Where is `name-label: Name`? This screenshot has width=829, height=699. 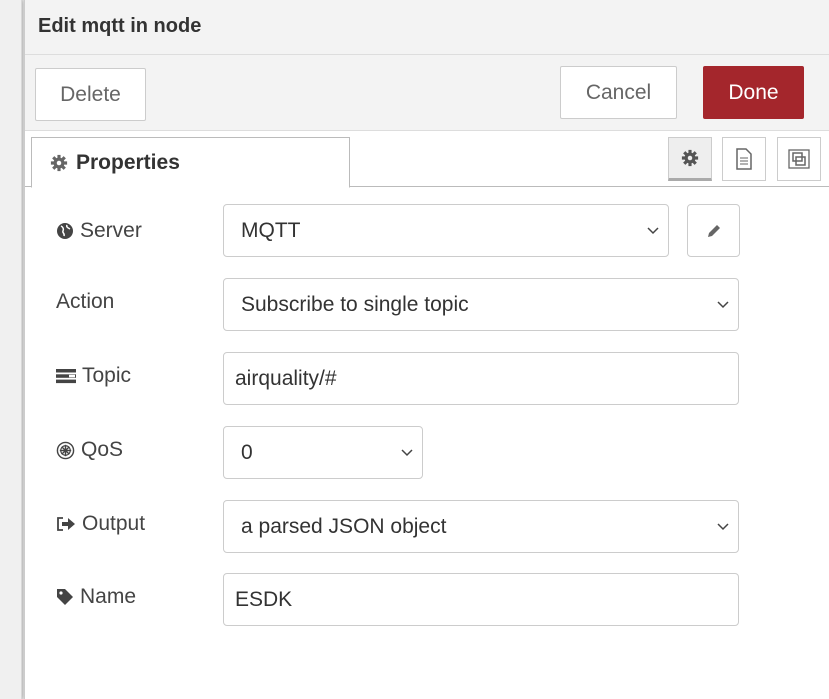
name-label: Name is located at coordinates (96, 597).